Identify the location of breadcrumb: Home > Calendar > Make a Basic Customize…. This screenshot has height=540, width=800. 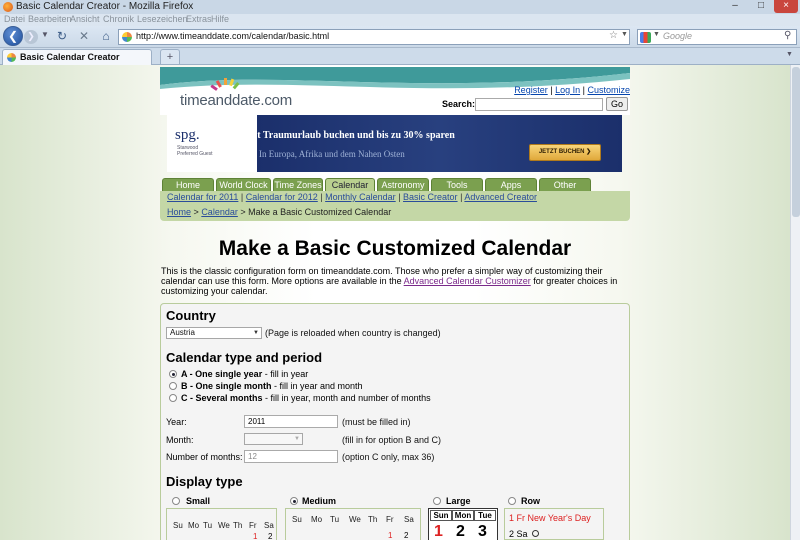
(279, 212).